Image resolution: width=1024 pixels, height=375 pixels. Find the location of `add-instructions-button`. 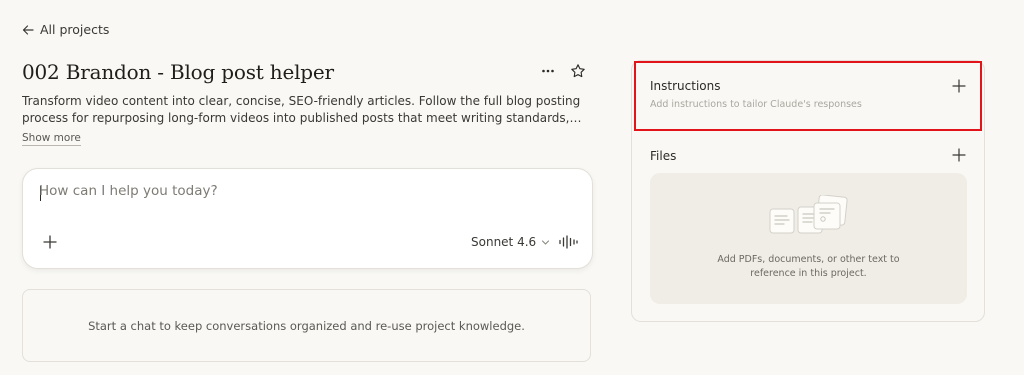

add-instructions-button is located at coordinates (959, 86).